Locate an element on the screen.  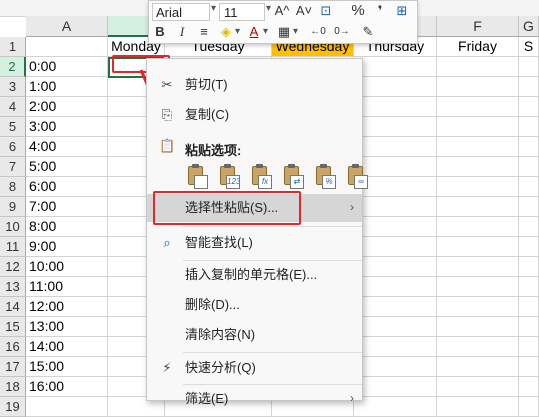
decrease-decimal-icon: 0→ is located at coordinates (342, 32).